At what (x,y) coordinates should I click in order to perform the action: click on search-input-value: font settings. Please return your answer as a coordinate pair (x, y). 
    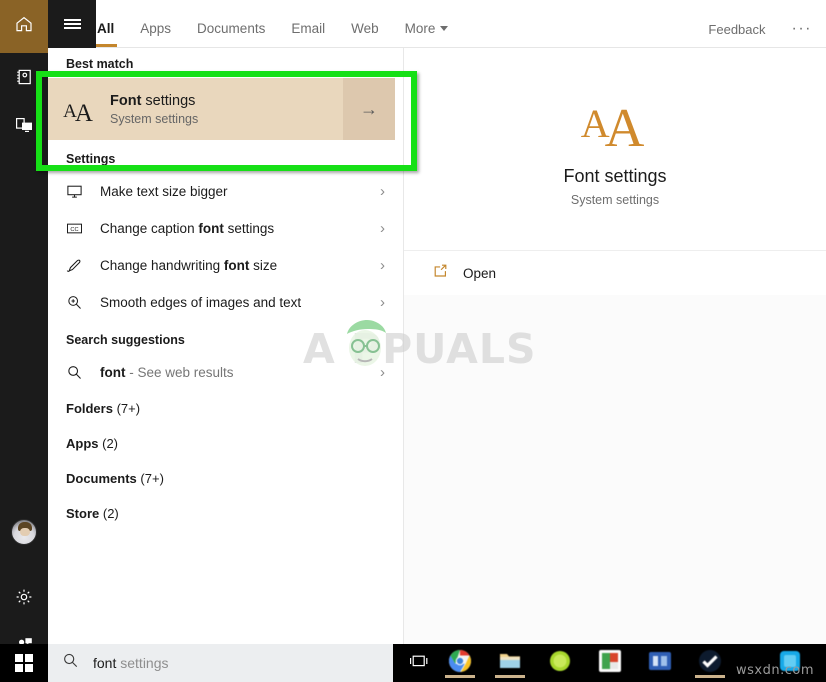
    Looking at the image, I should click on (131, 663).